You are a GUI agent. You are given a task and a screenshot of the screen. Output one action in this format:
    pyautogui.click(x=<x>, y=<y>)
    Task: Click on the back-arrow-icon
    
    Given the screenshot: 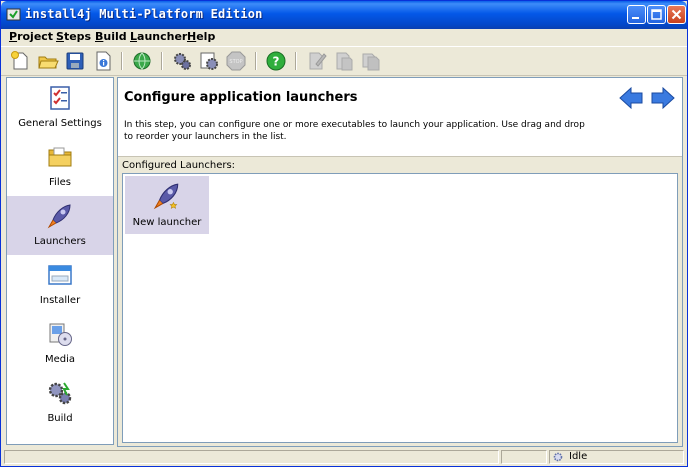 What is the action you would take?
    pyautogui.click(x=631, y=98)
    